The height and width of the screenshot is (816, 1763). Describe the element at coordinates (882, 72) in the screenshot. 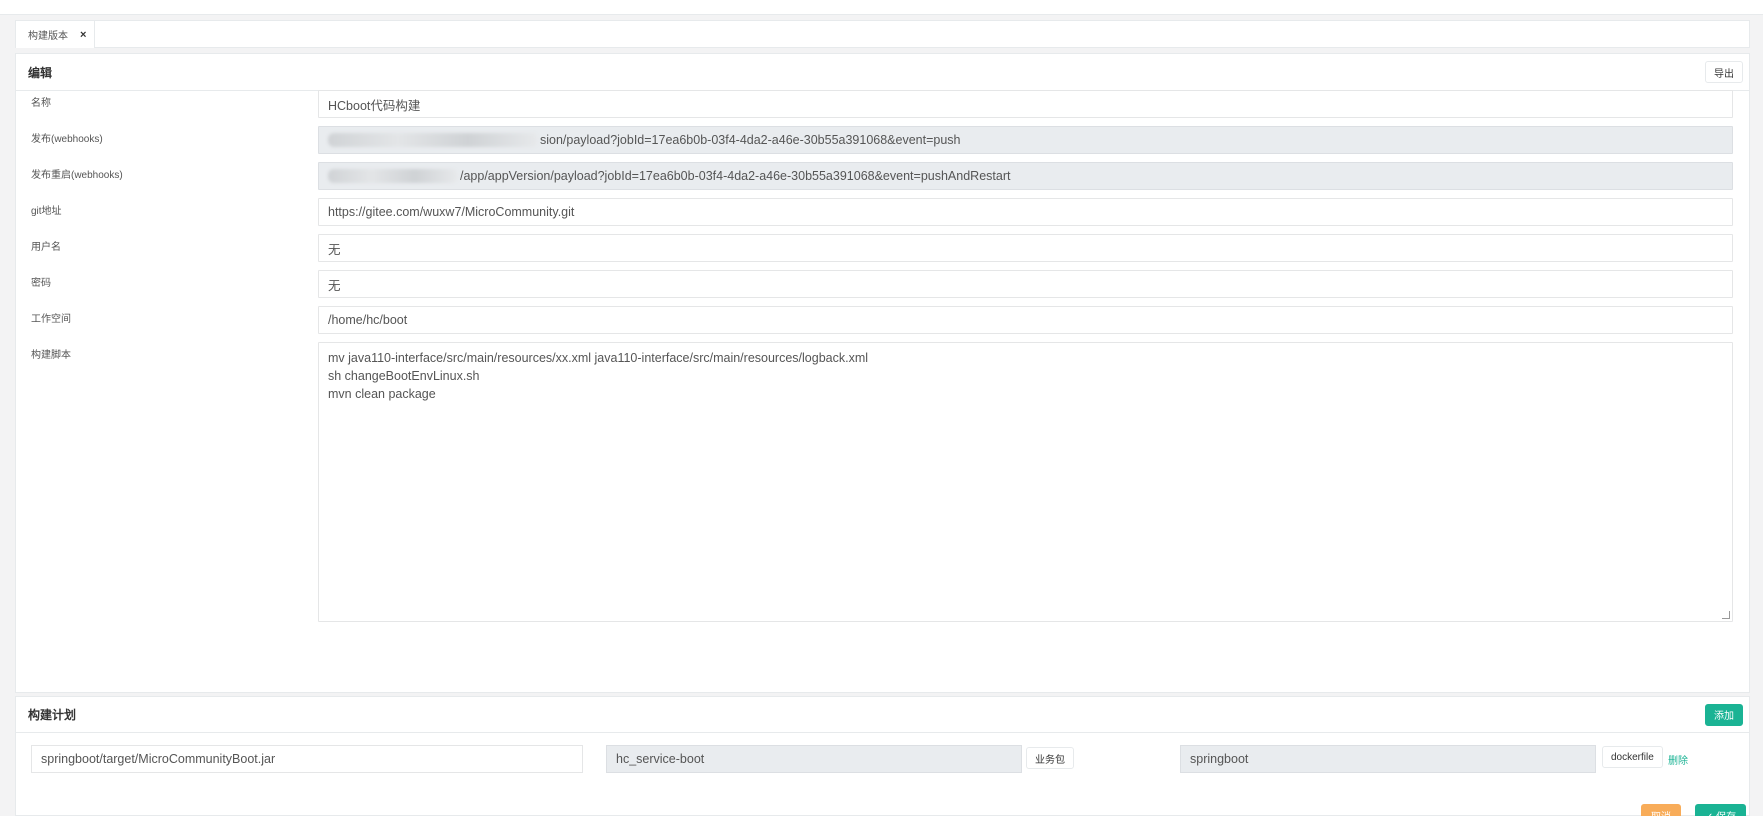

I see `edit-panel-header: 编辑 导出` at that location.